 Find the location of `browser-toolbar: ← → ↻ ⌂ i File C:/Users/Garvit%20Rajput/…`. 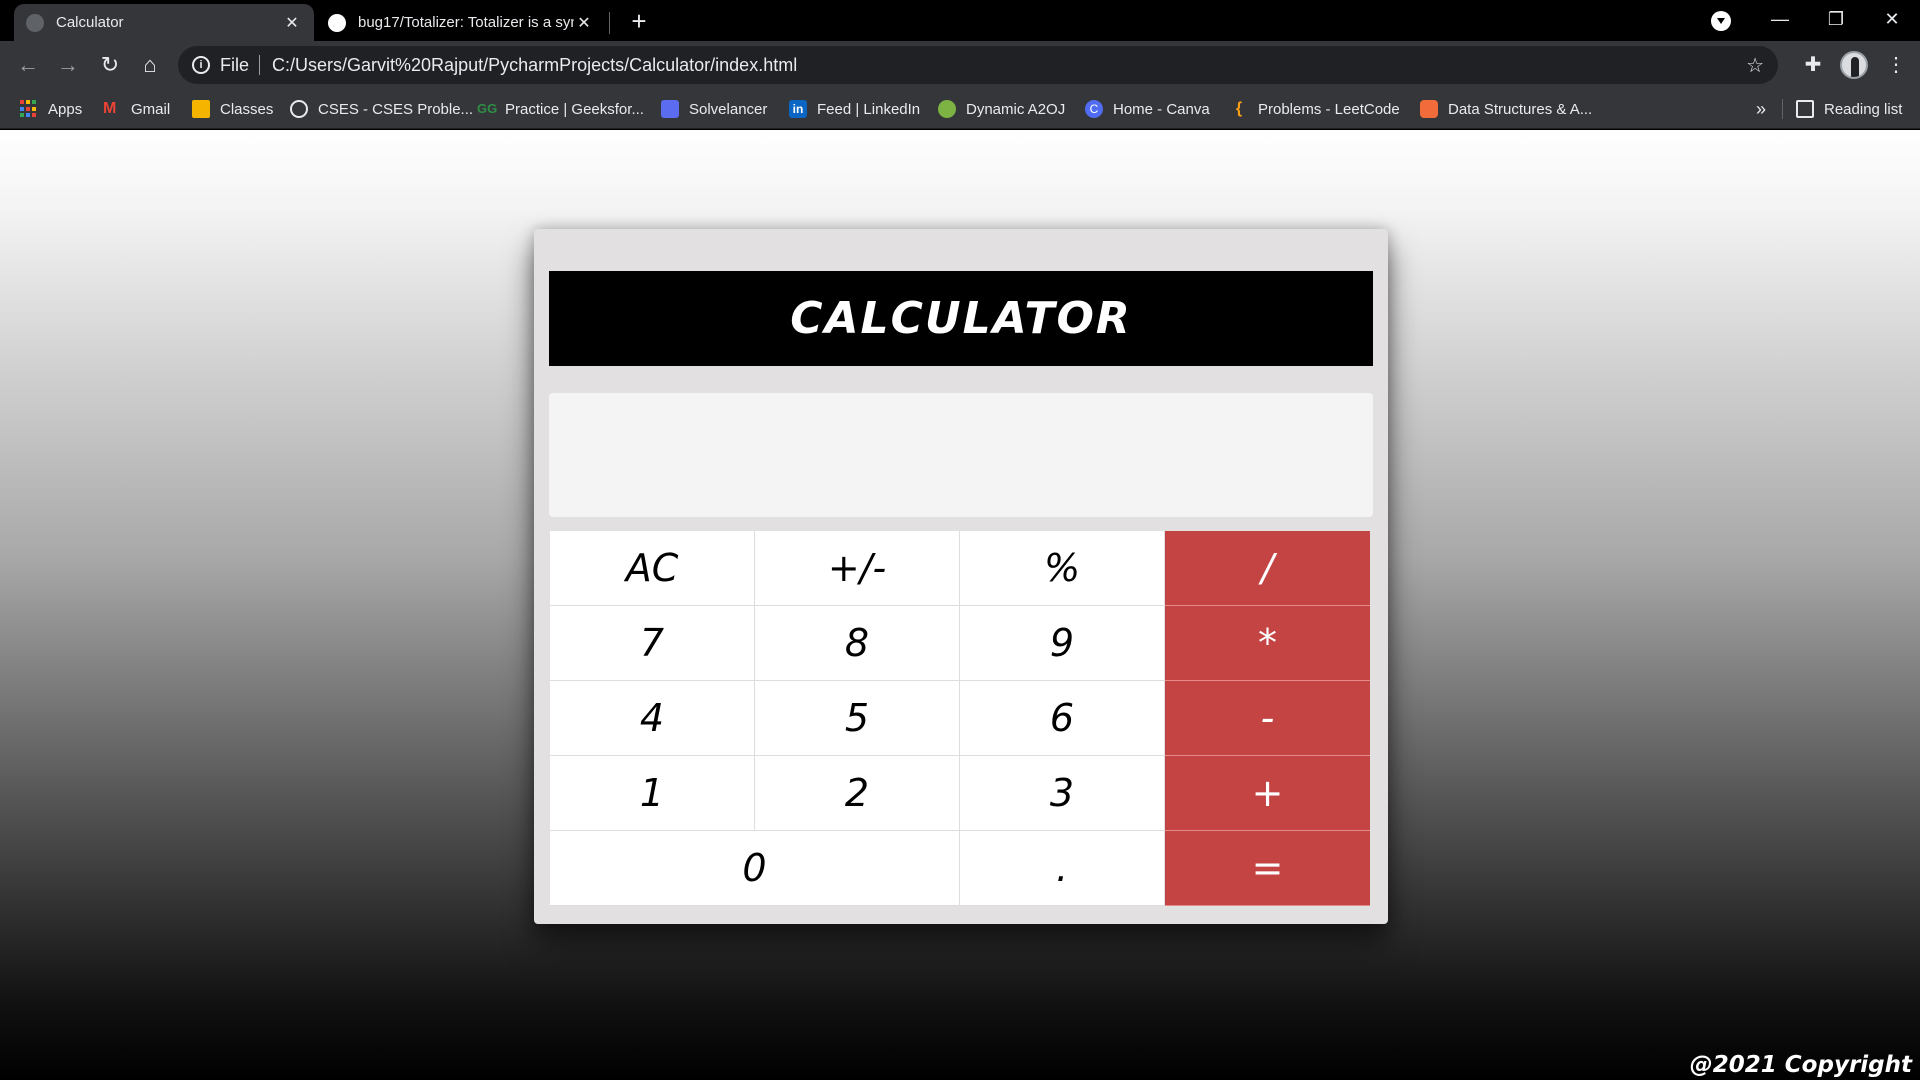

browser-toolbar: ← → ↻ ⌂ i File C:/Users/Garvit%20Rajput/… is located at coordinates (960, 65).